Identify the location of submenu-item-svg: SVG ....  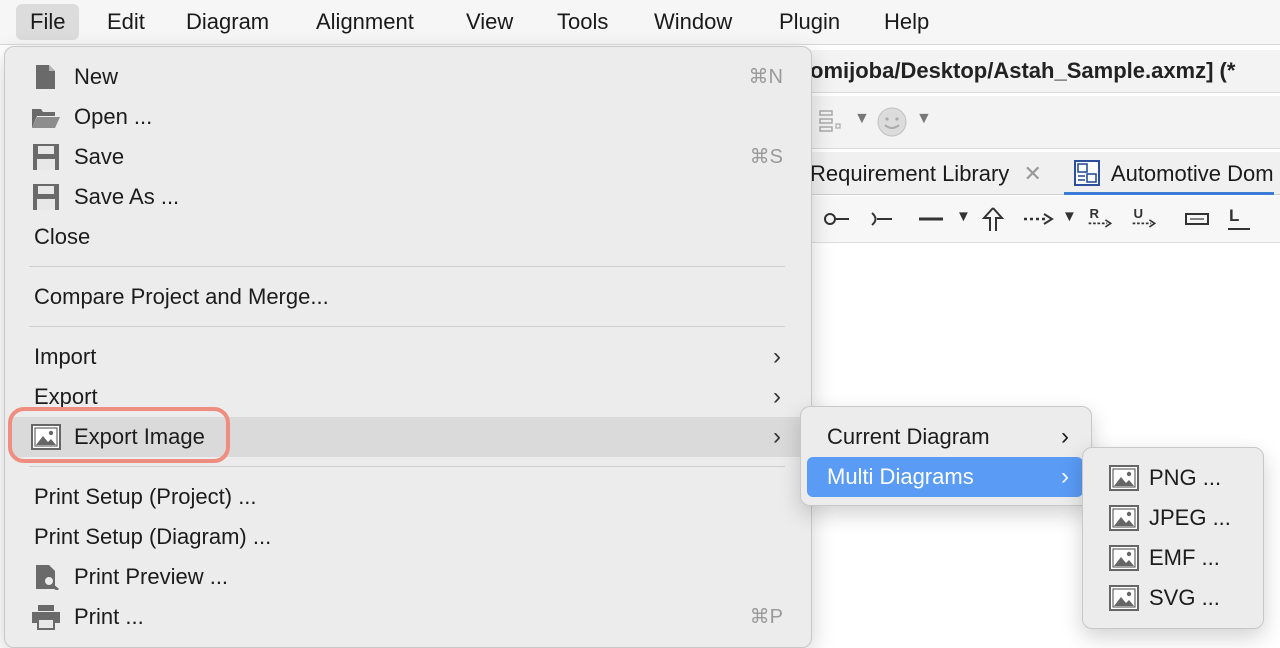
(1172, 598).